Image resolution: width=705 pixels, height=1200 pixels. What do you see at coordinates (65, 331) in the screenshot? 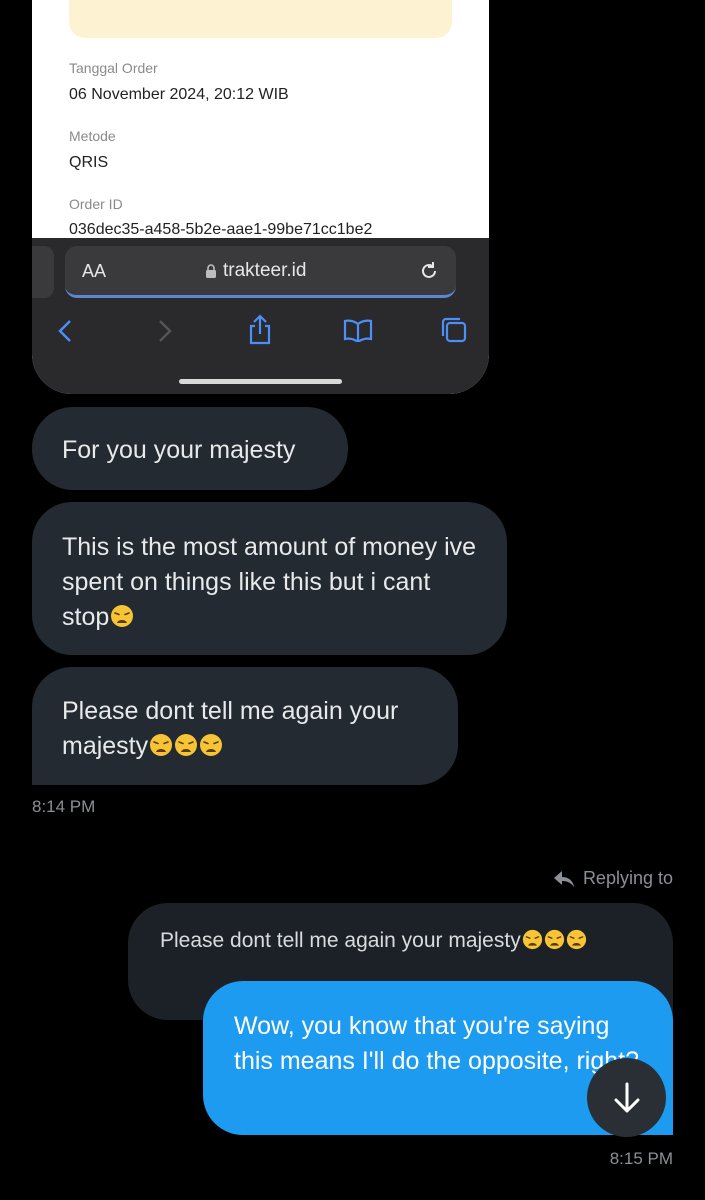
I see `back-icon` at bounding box center [65, 331].